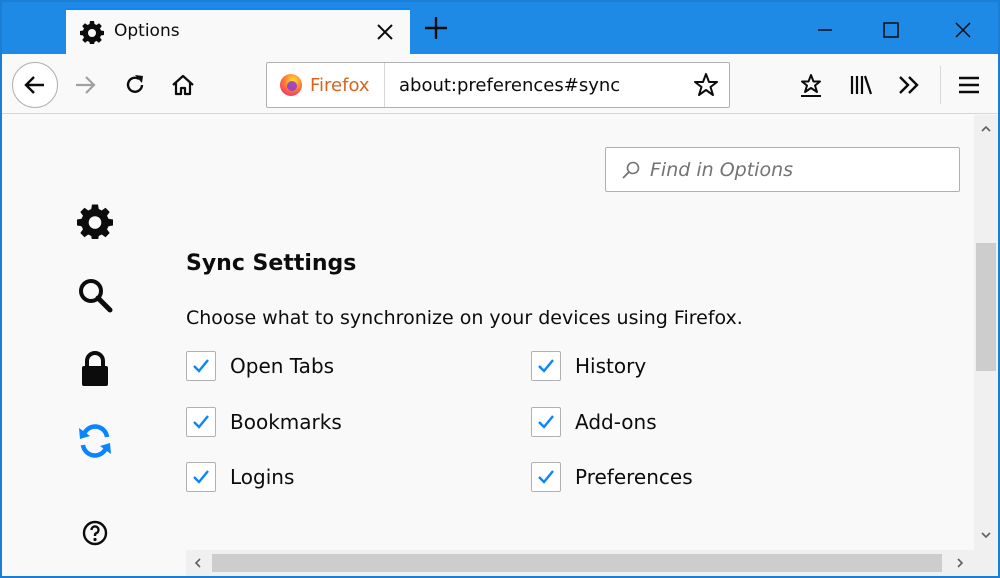  I want to click on home-icon, so click(183, 85).